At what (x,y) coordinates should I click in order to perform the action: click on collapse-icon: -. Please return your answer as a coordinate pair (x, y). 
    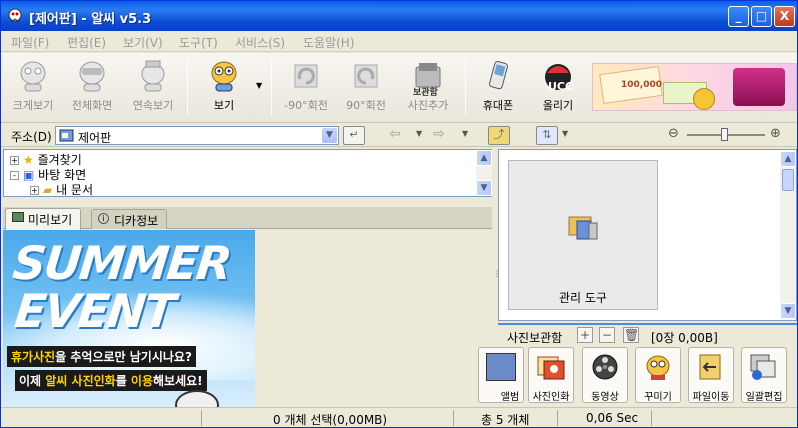
    Looking at the image, I should click on (14, 175).